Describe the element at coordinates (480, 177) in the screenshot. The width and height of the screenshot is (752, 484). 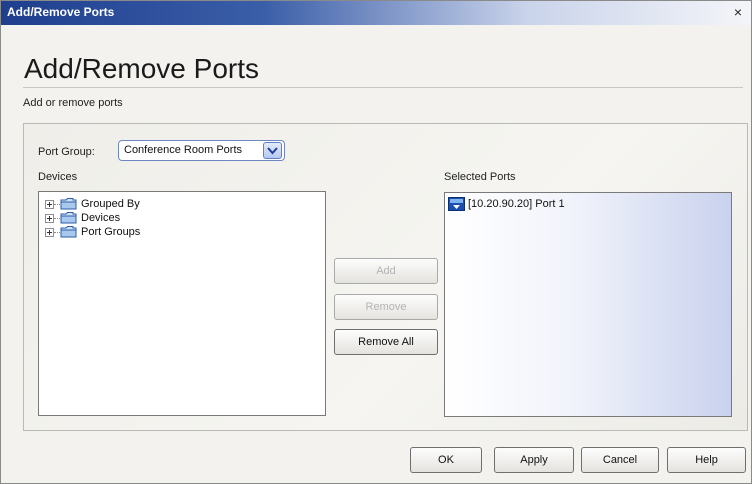
I see `selected-ports-label: Selected Ports` at that location.